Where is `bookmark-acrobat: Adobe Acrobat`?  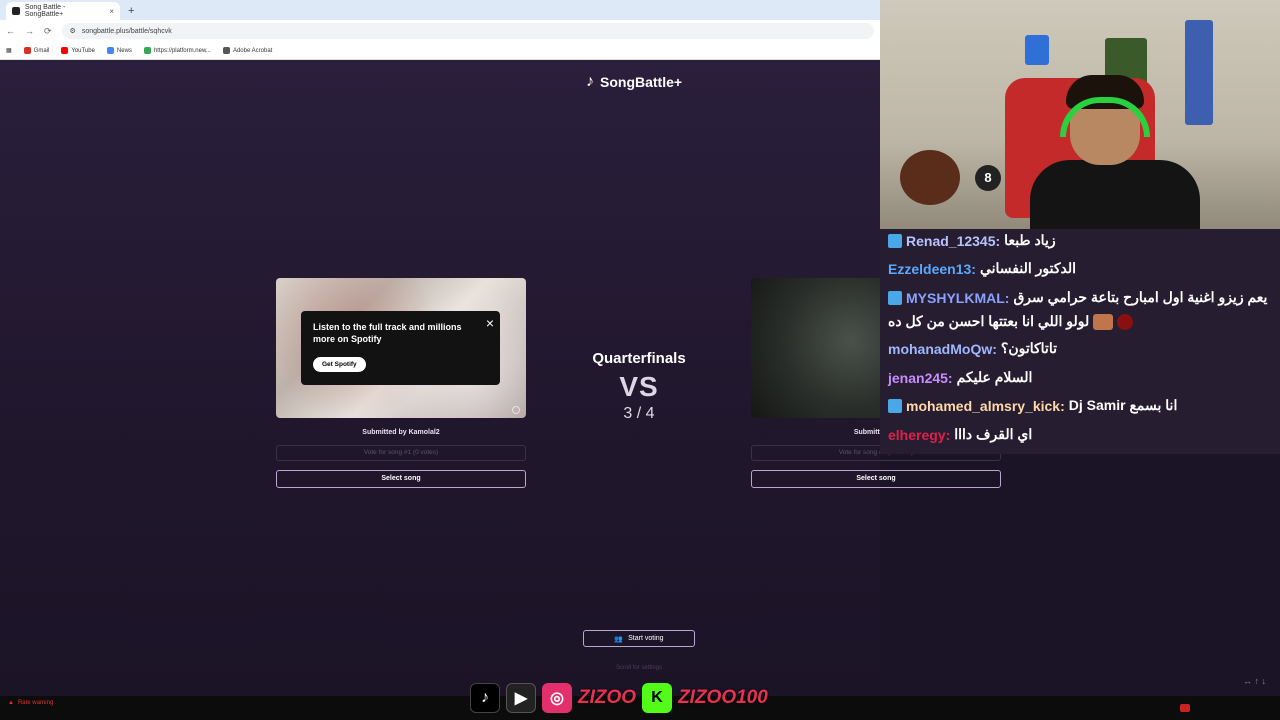
bookmark-acrobat: Adobe Acrobat is located at coordinates (247, 50).